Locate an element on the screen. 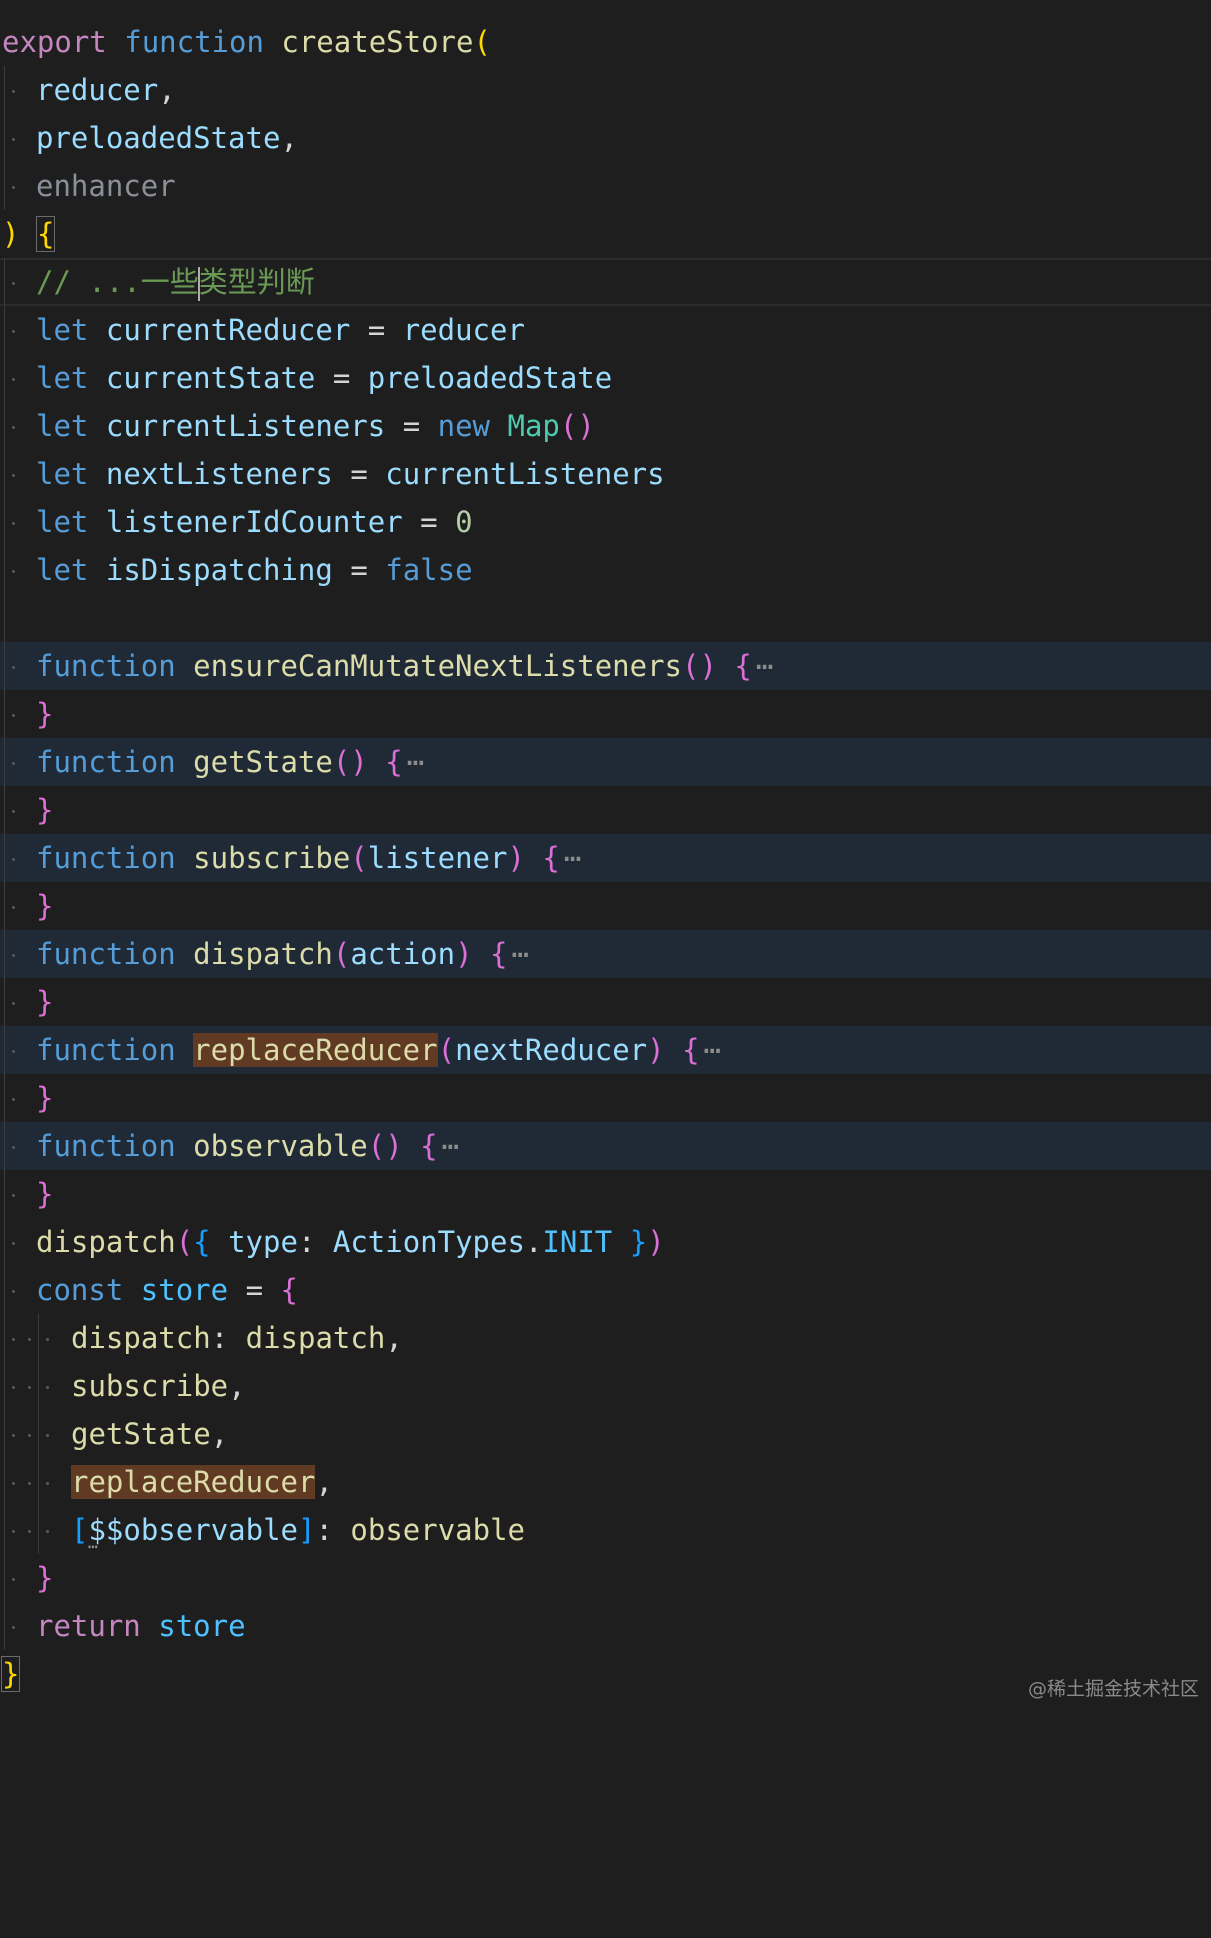 The image size is (1211, 1938). code-line: let isDispatching = false is located at coordinates (605, 570).